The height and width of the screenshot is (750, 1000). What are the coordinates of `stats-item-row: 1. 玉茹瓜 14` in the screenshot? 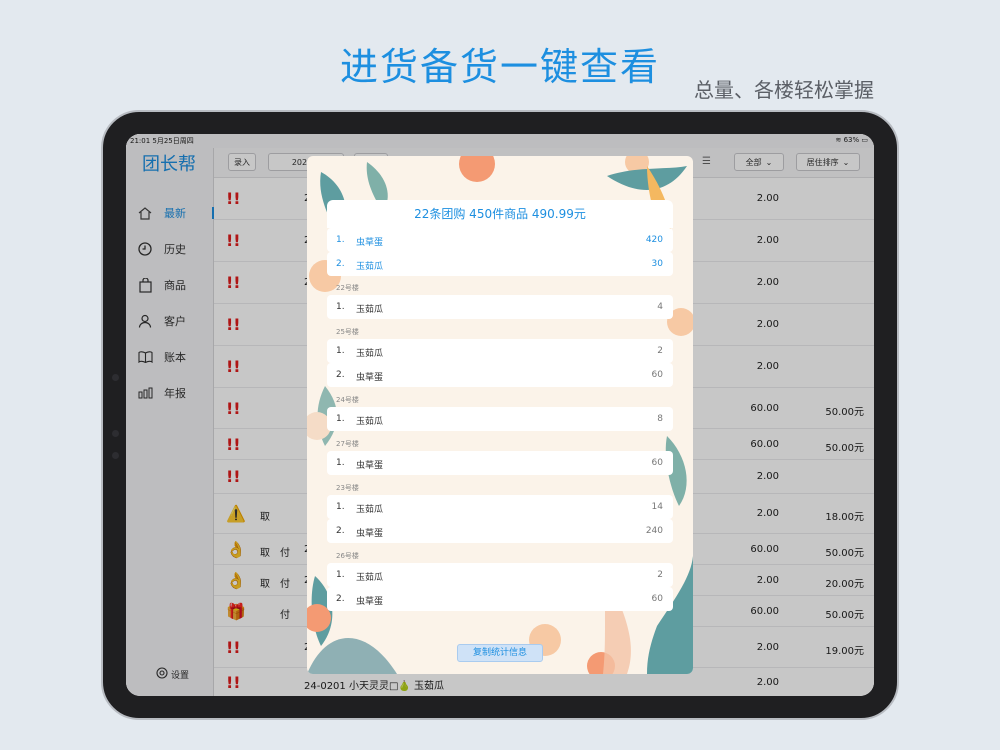 It's located at (500, 507).